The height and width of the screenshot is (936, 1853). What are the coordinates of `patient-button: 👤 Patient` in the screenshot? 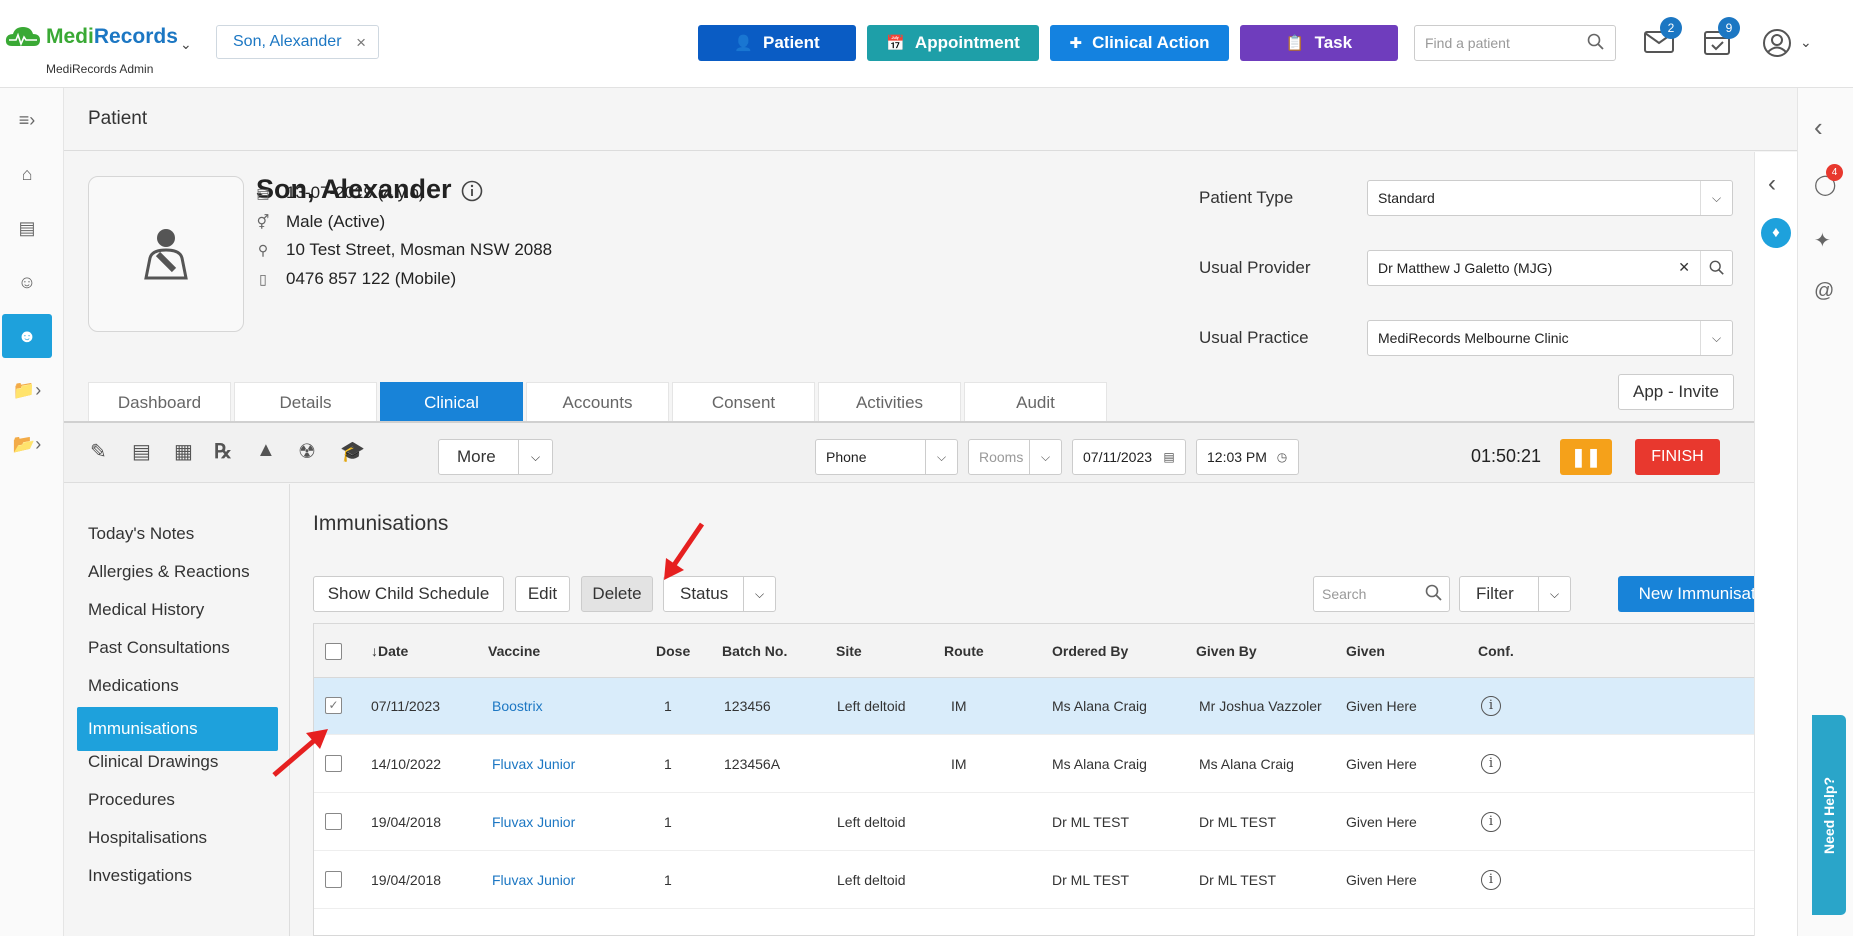 It's located at (777, 43).